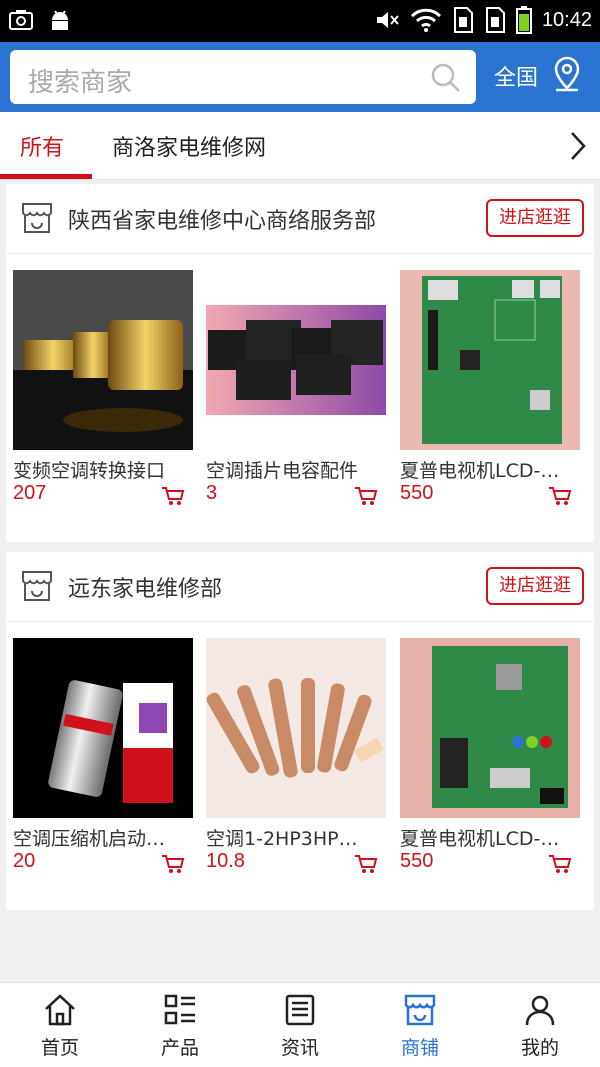  What do you see at coordinates (540, 1010) in the screenshot?
I see `user-icon` at bounding box center [540, 1010].